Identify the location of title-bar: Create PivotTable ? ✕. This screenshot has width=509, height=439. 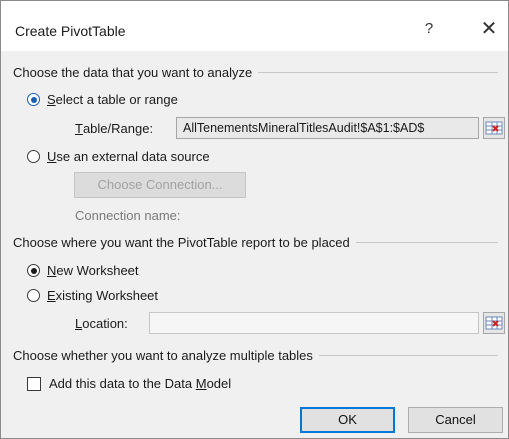
(254, 26).